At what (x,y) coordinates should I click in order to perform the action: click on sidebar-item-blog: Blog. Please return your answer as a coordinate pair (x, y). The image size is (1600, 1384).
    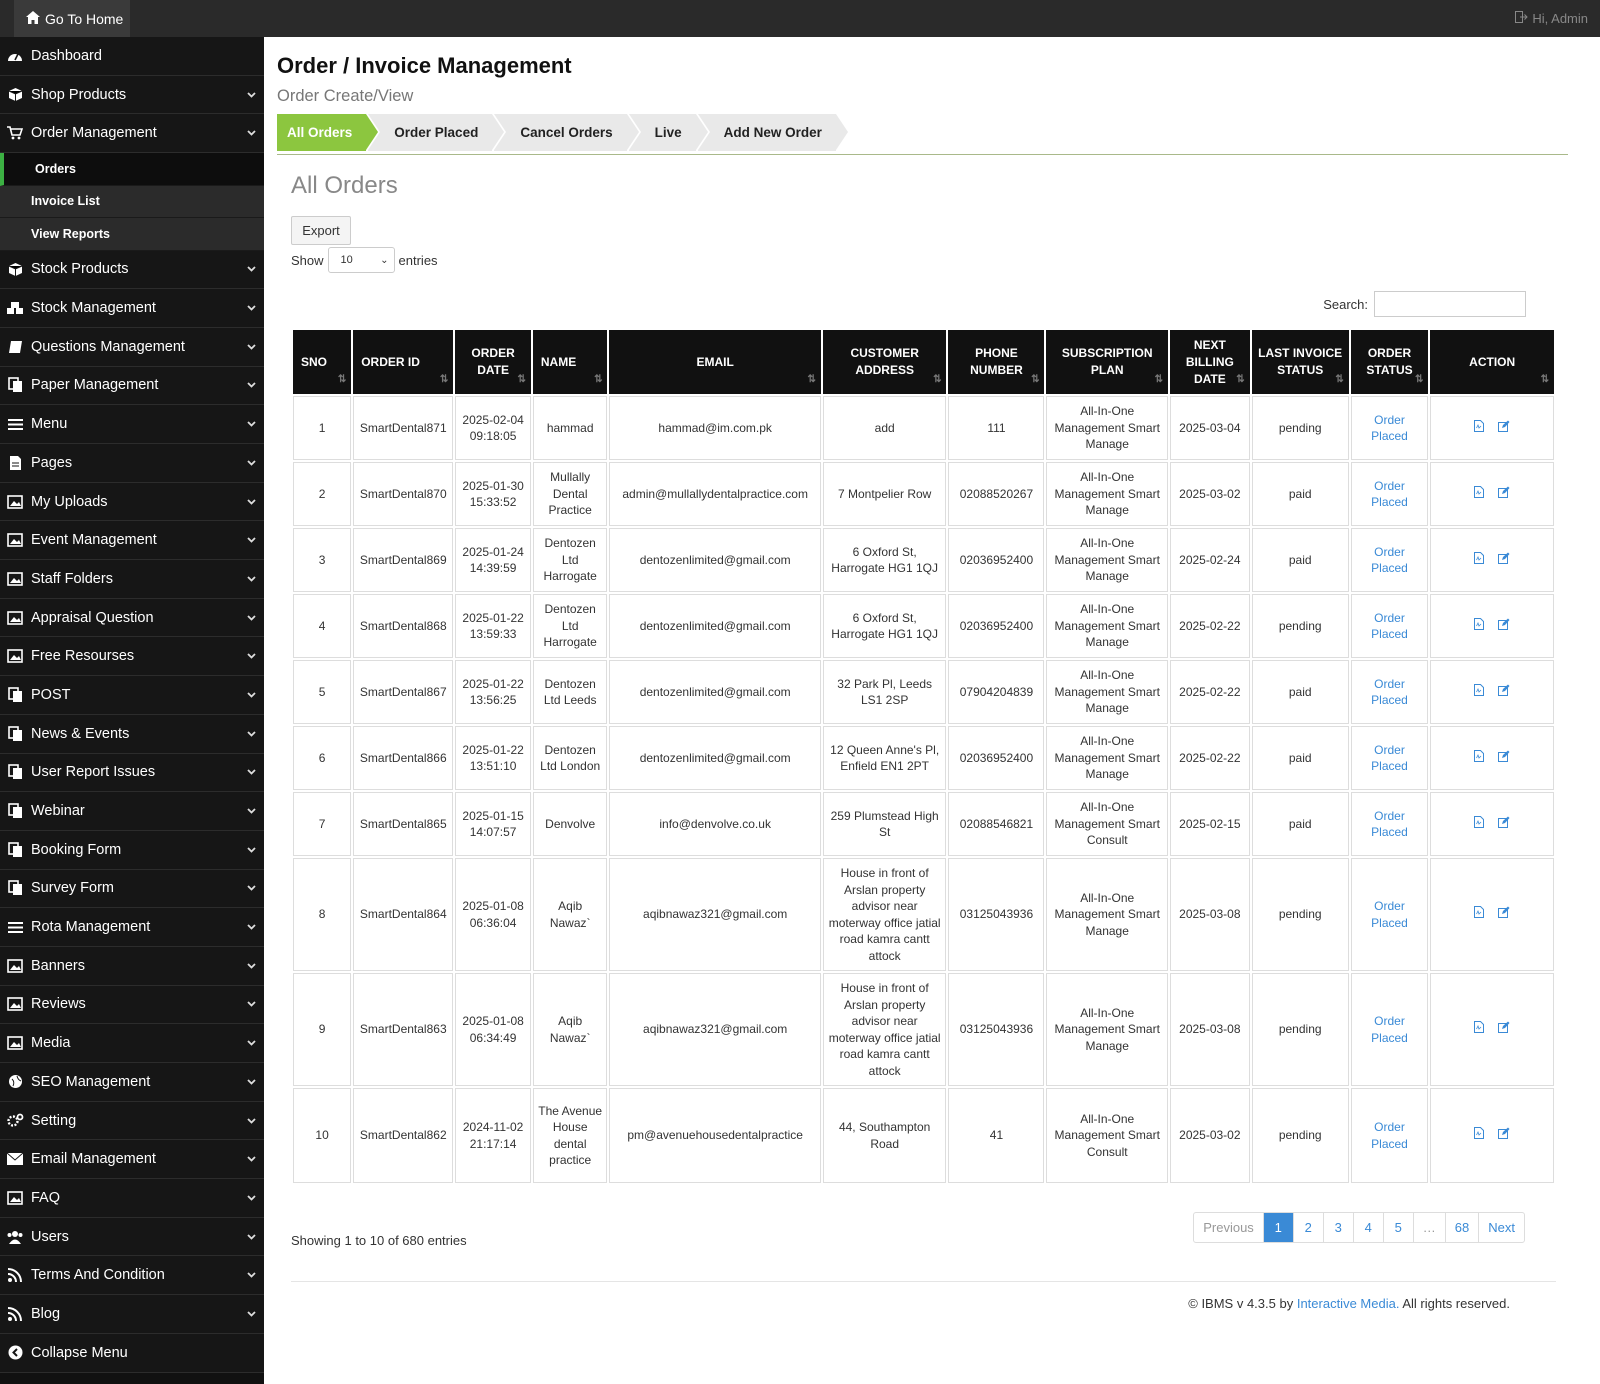
    Looking at the image, I should click on (132, 1314).